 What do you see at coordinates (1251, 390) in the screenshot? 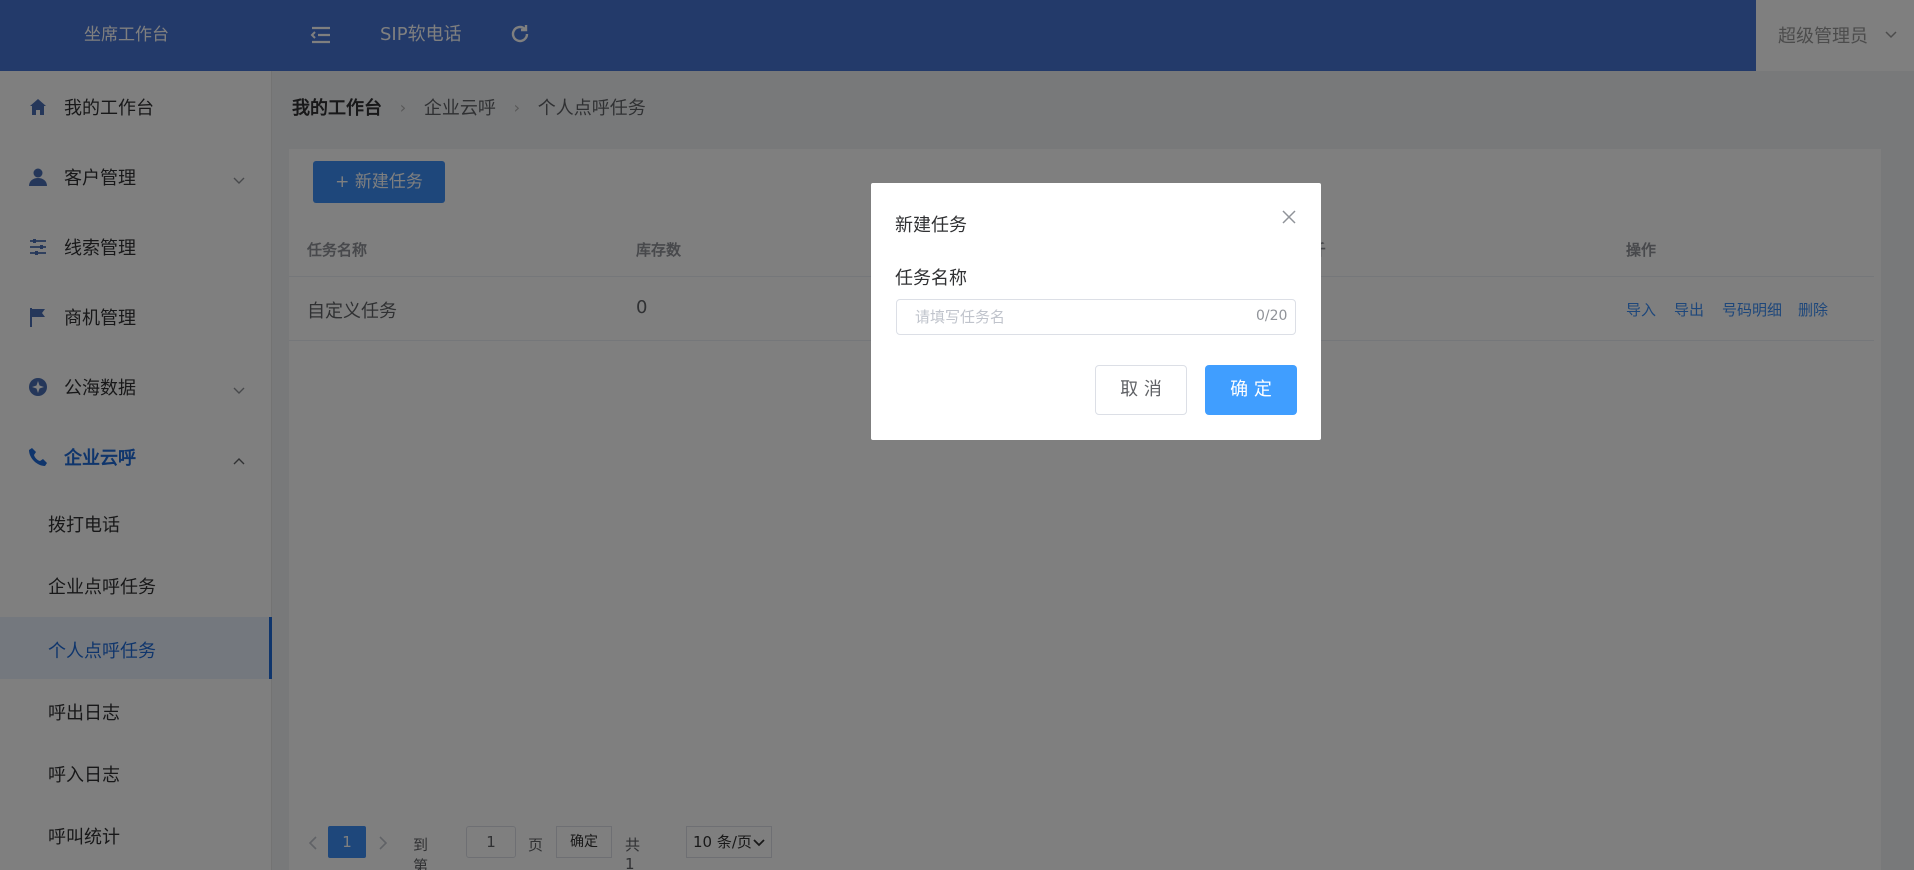
I see `confirm-button: 确 定` at bounding box center [1251, 390].